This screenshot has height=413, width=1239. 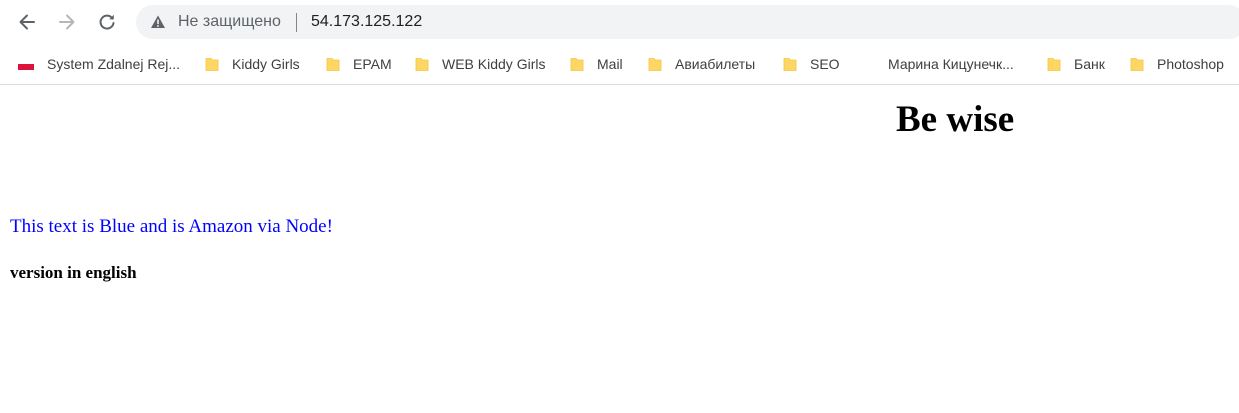 I want to click on bookmark-web-kiddy-girls: WEB Kiddy Girls, so click(x=479, y=64).